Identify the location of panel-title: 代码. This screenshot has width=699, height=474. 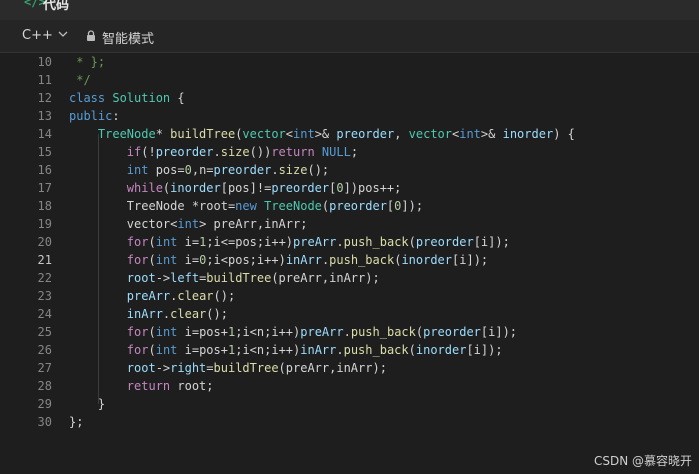
(56, 6).